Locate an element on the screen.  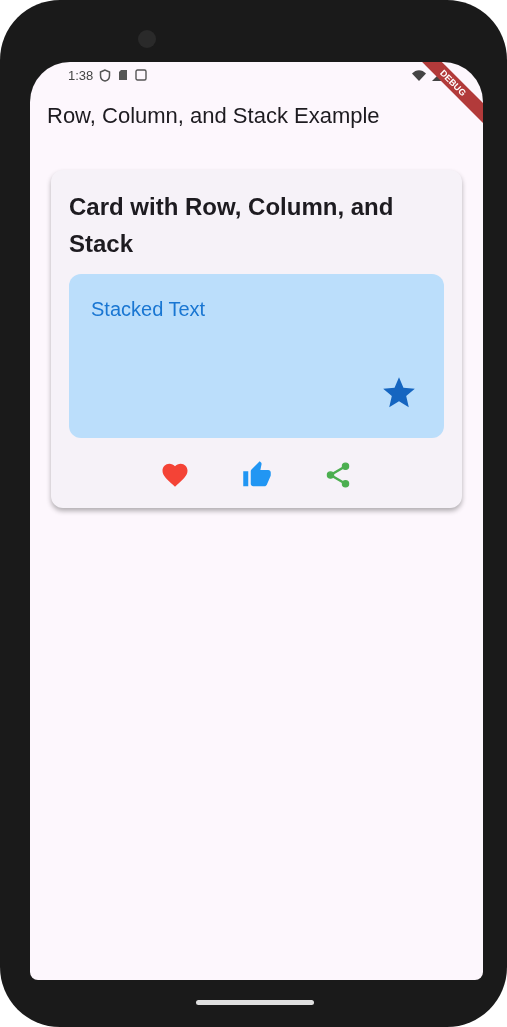
sd-card-icon is located at coordinates (123, 75).